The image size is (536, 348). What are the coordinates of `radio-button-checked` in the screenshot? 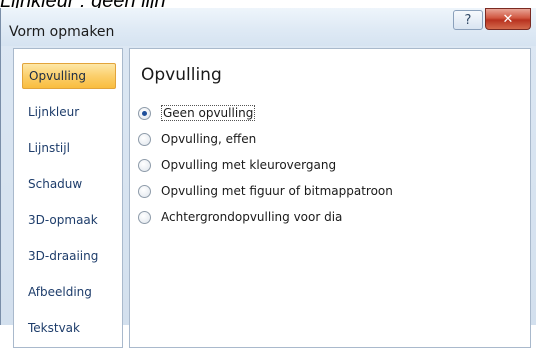 It's located at (144, 113).